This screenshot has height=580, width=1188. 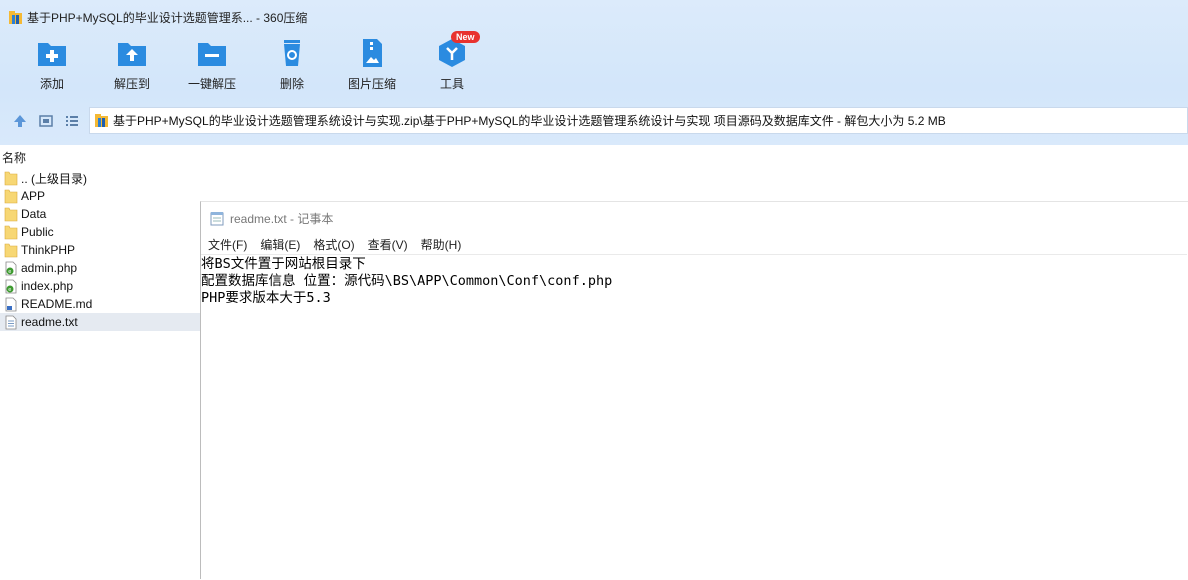 What do you see at coordinates (57, 304) in the screenshot?
I see `file-name: README.md` at bounding box center [57, 304].